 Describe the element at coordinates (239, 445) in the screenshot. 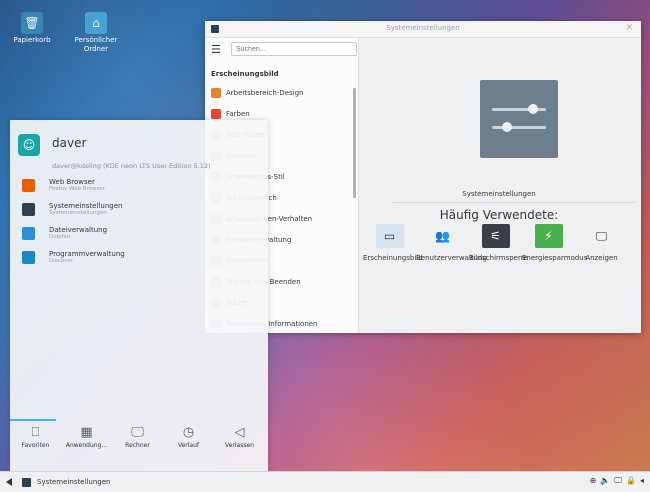

I see `launcher-tab-label: Verlassen` at that location.